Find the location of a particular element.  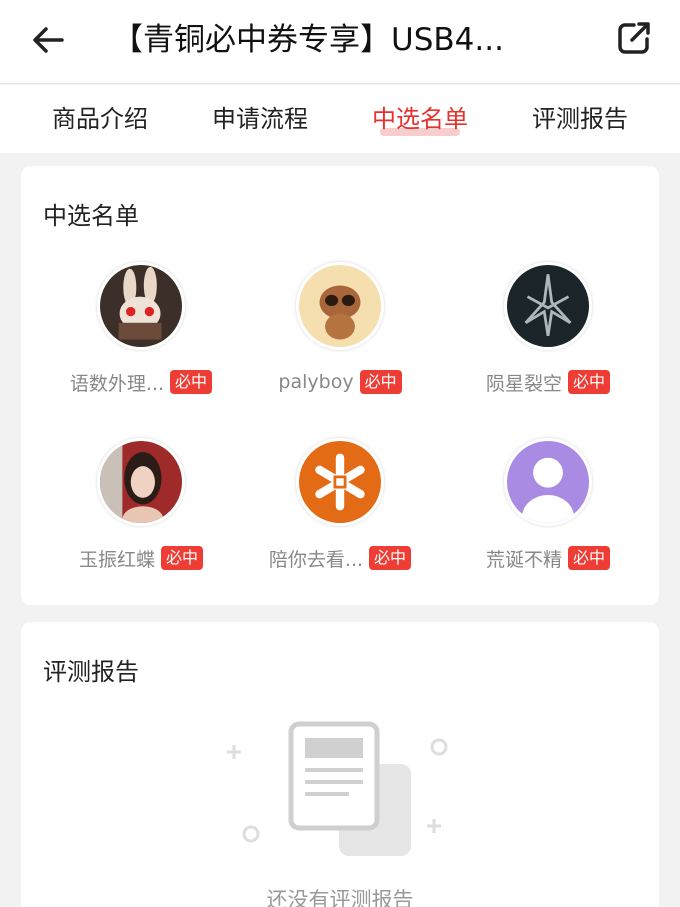

share-button is located at coordinates (634, 38).